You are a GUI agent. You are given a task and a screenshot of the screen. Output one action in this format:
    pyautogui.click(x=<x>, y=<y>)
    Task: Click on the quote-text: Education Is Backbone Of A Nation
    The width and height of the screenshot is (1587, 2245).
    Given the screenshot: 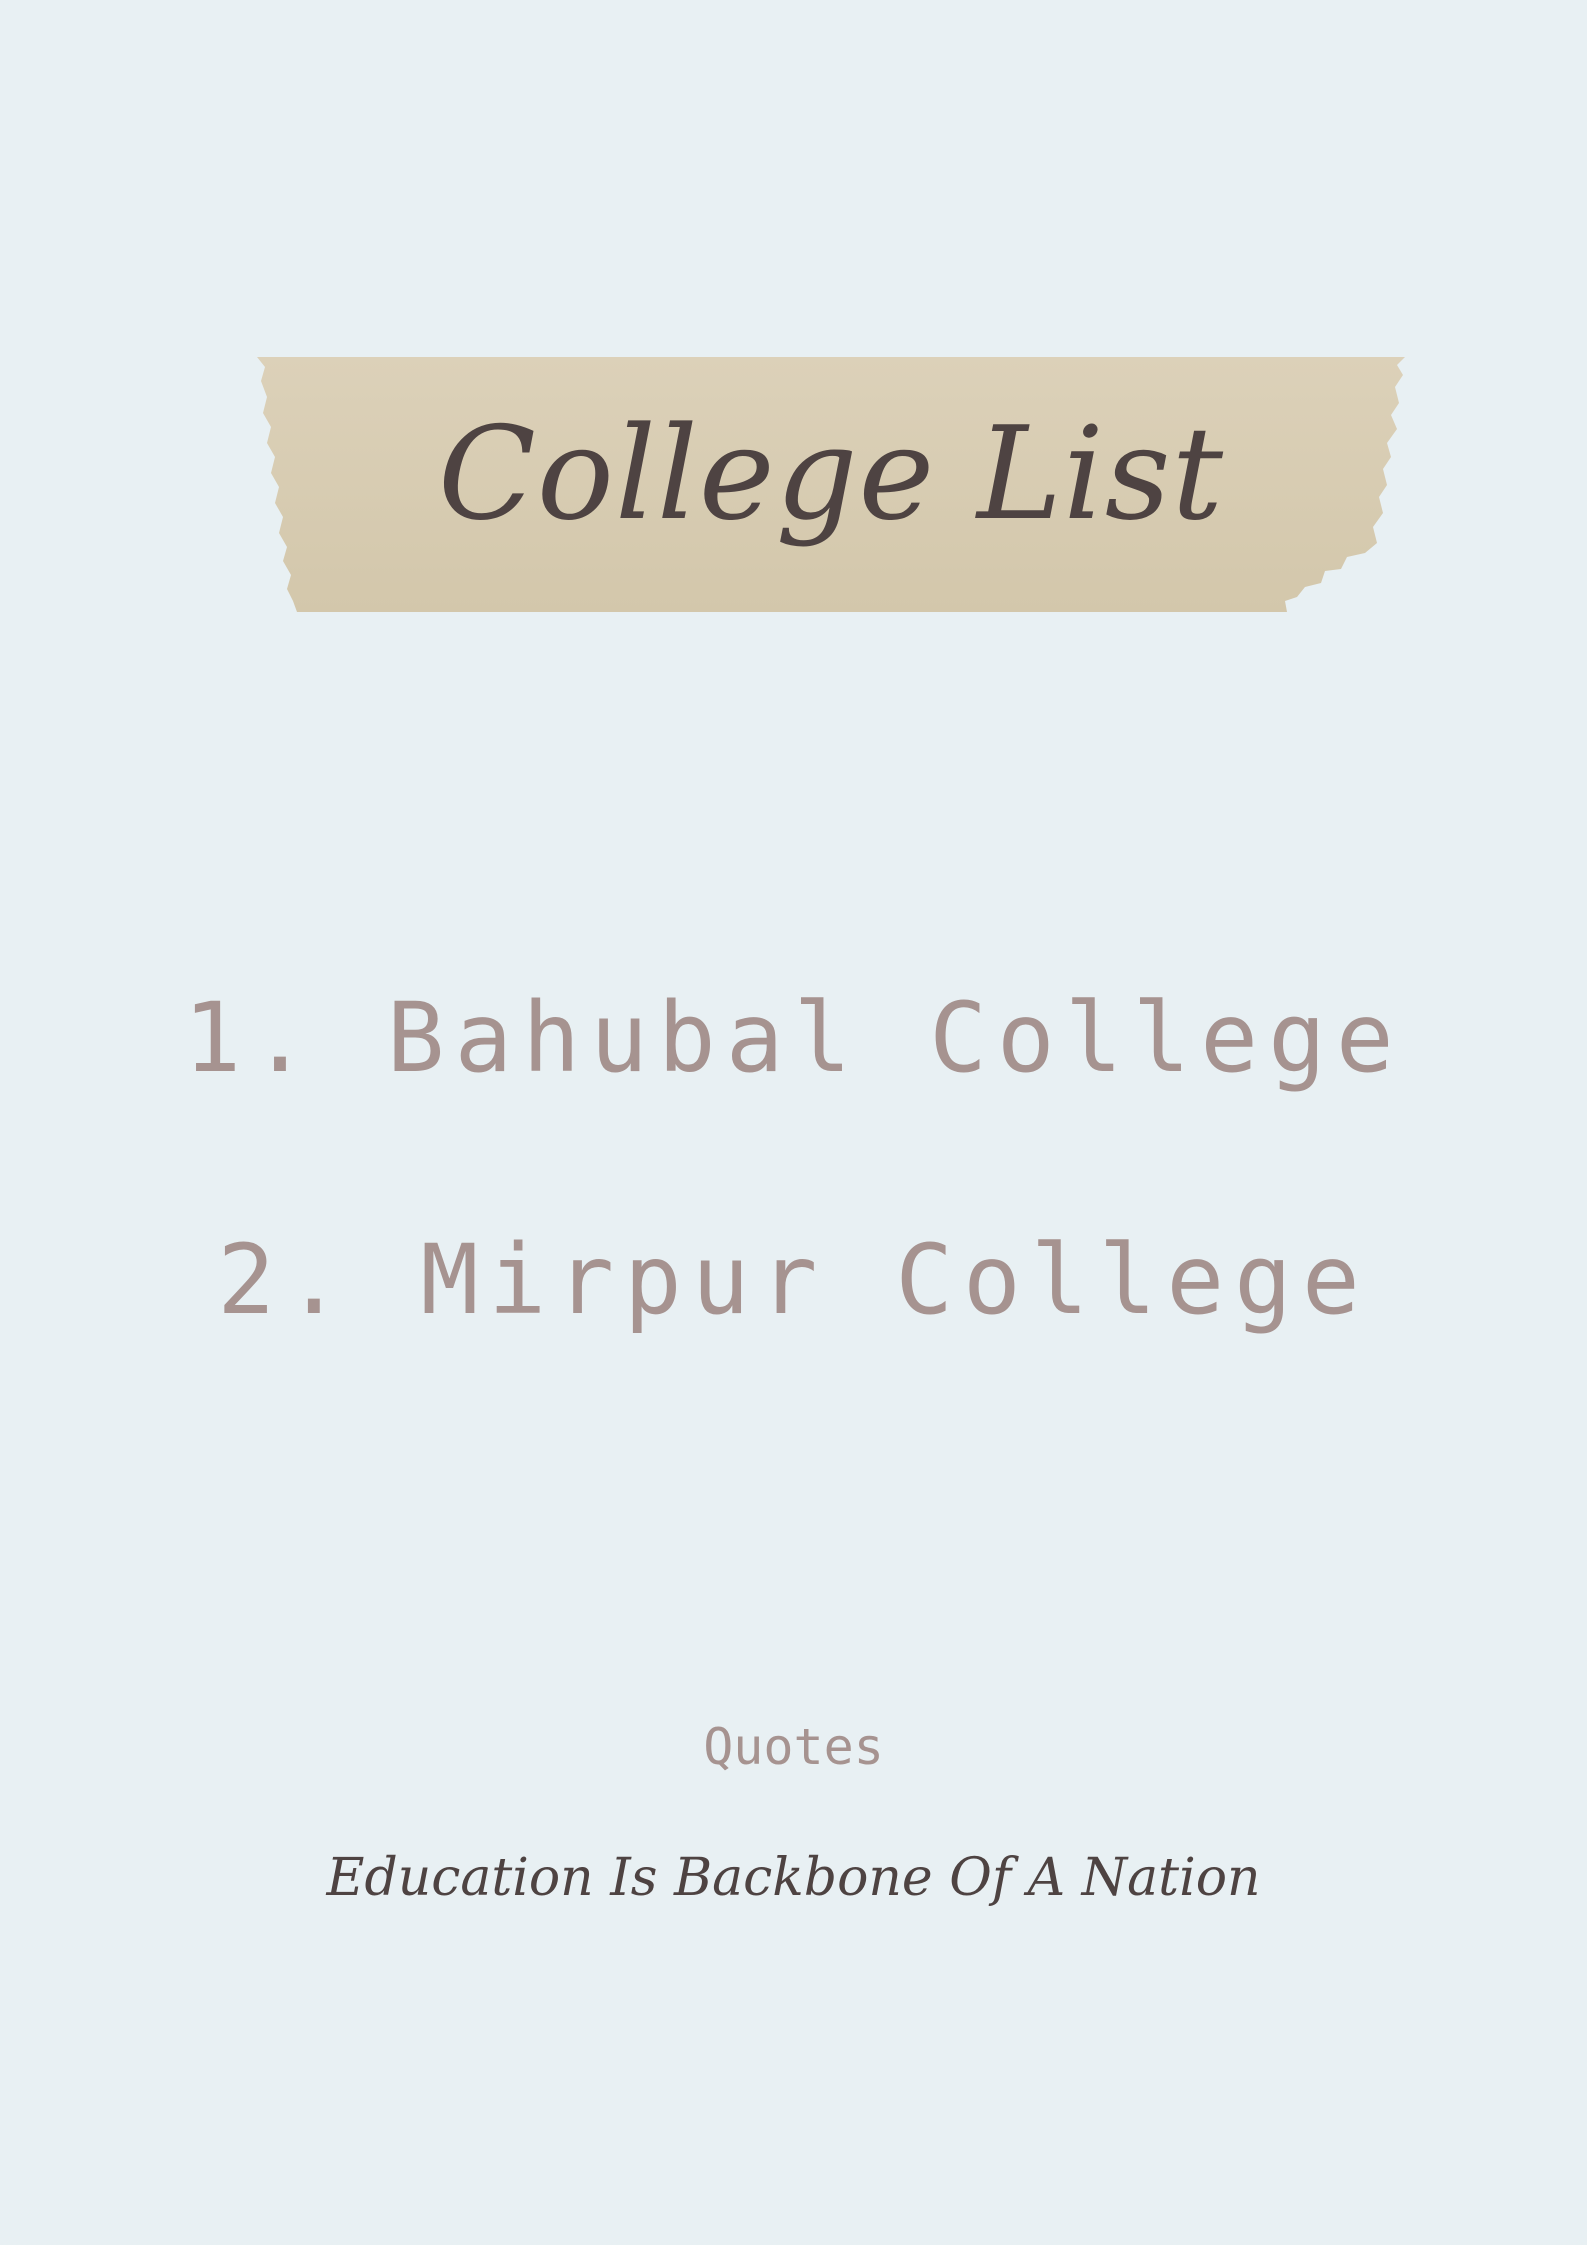 What is the action you would take?
    pyautogui.click(x=793, y=1878)
    